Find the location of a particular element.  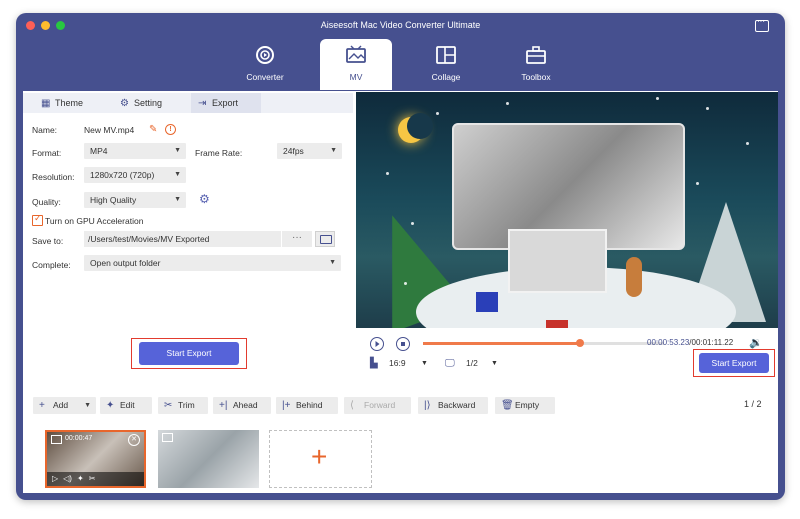

tab-export-label: Export is located at coordinates (225, 103).